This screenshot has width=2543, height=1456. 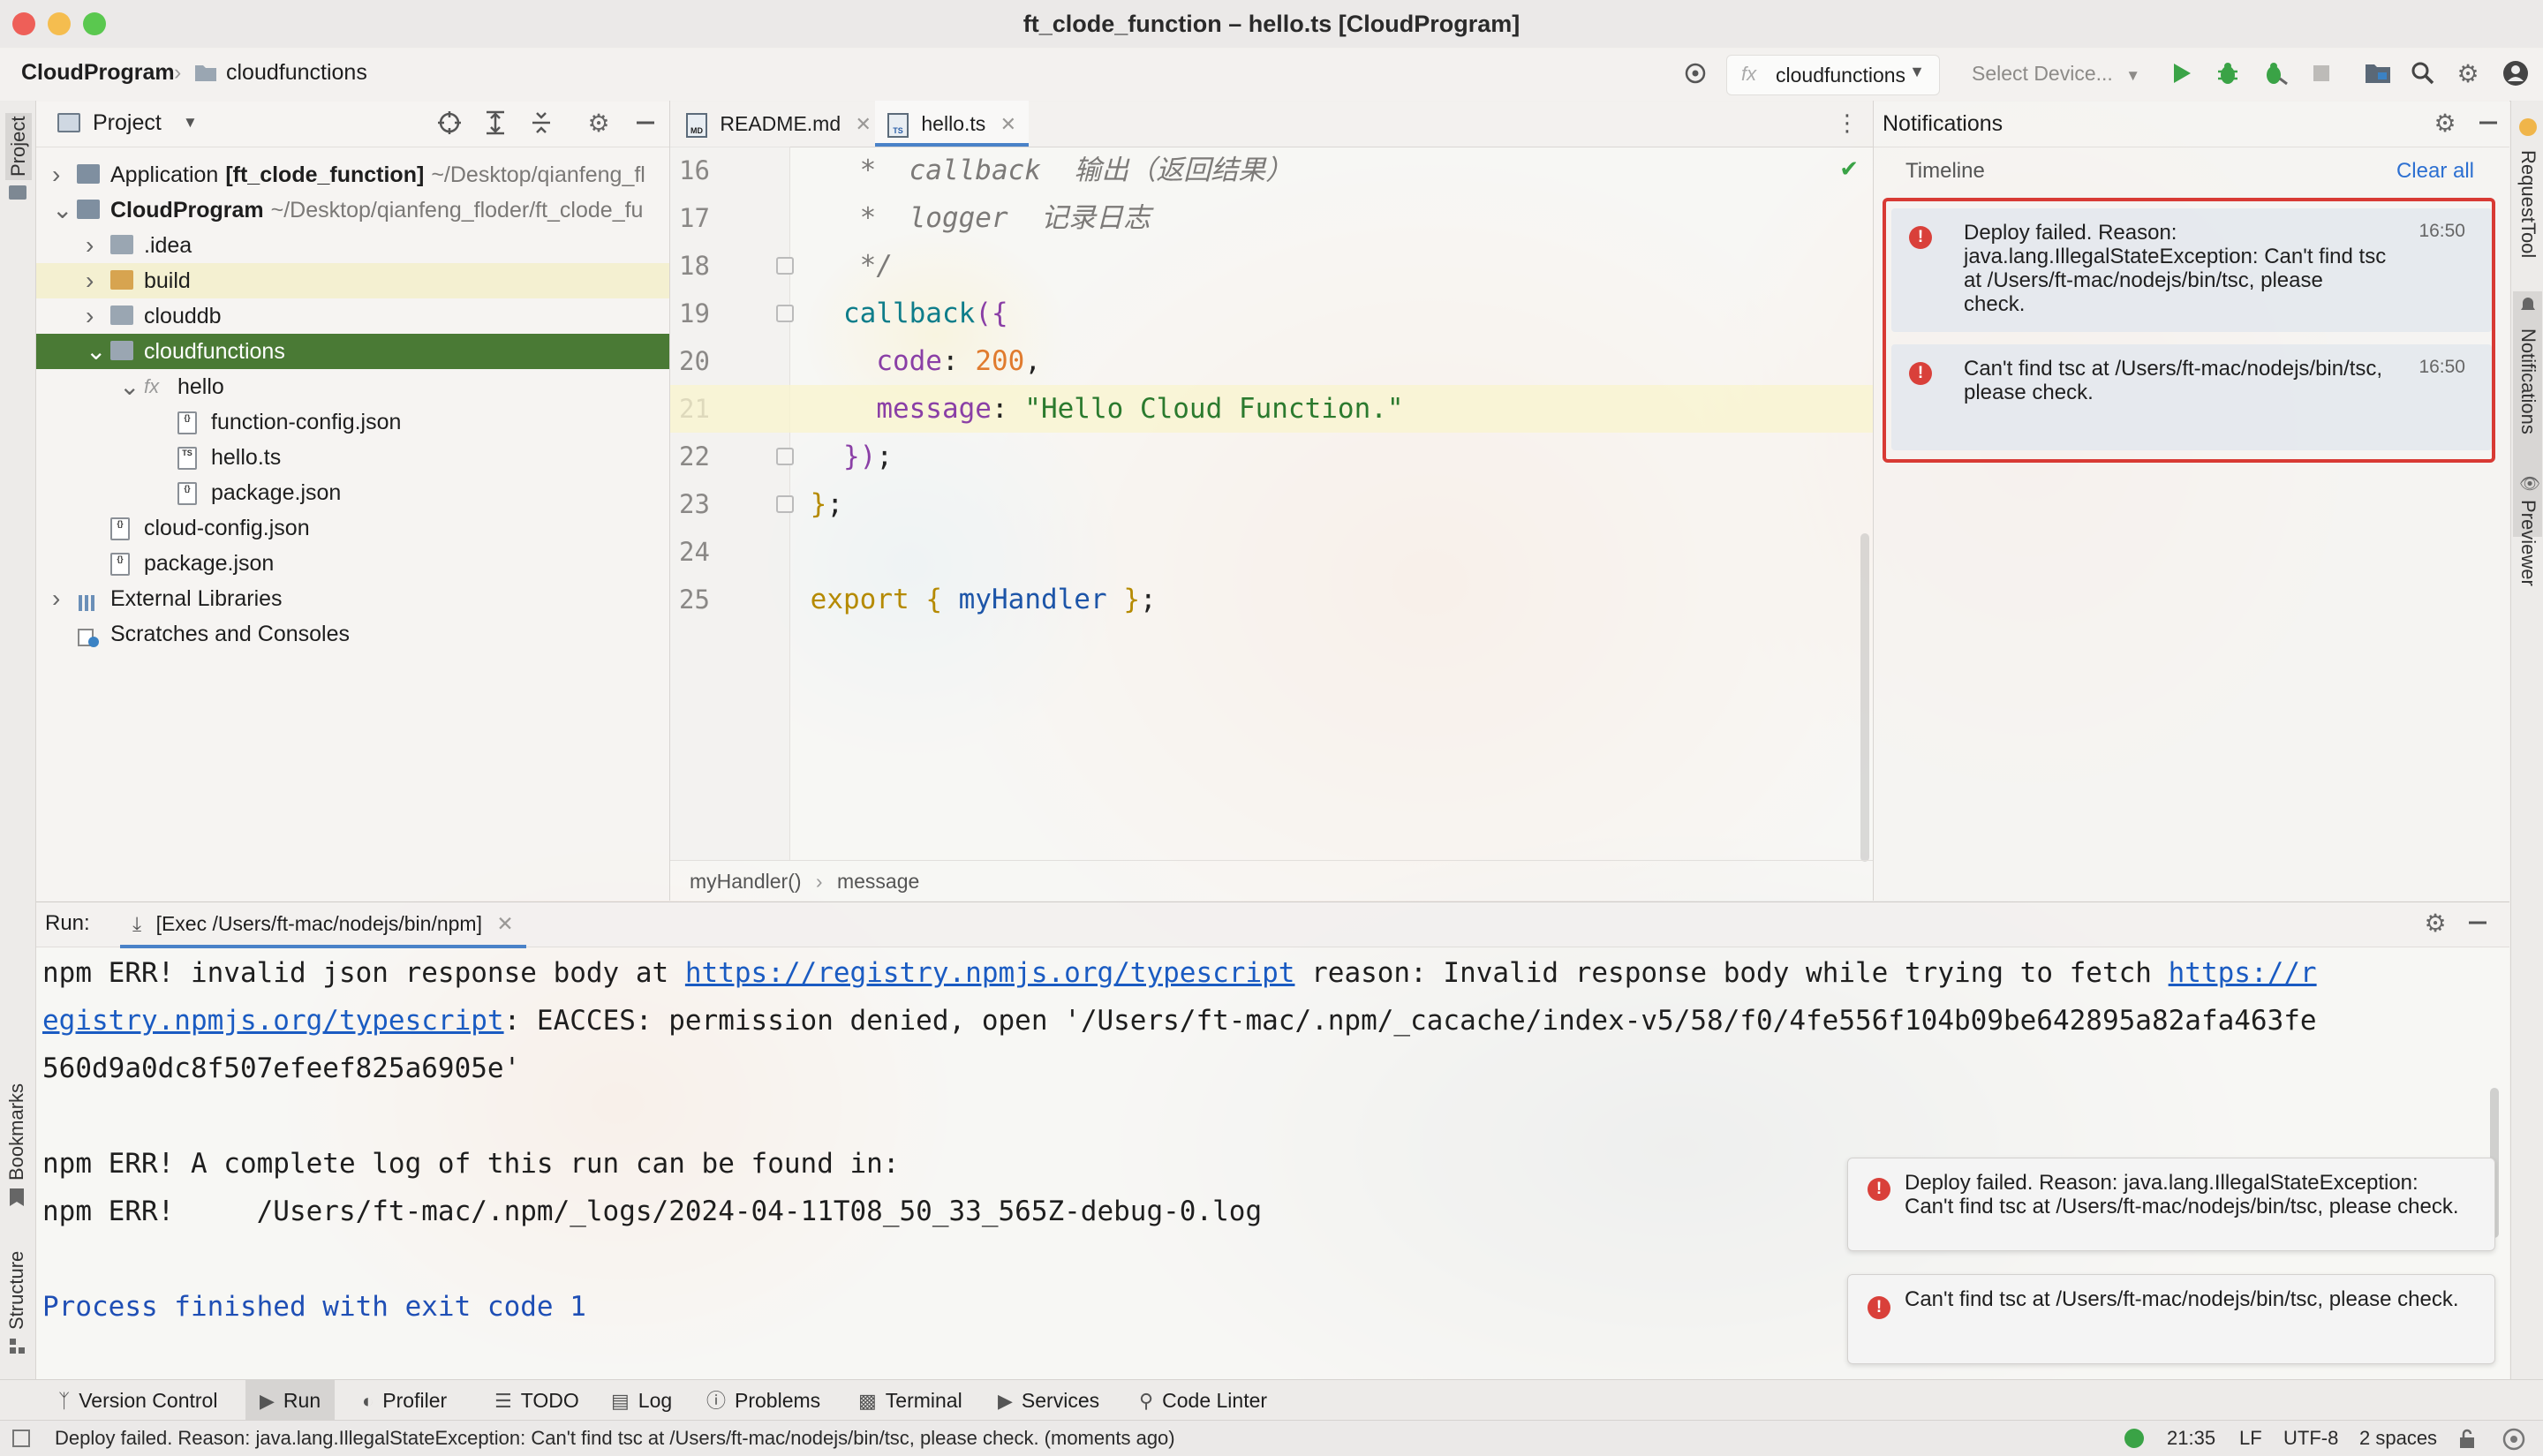 I want to click on tree-item: ⌄ fx hello, so click(x=352, y=386).